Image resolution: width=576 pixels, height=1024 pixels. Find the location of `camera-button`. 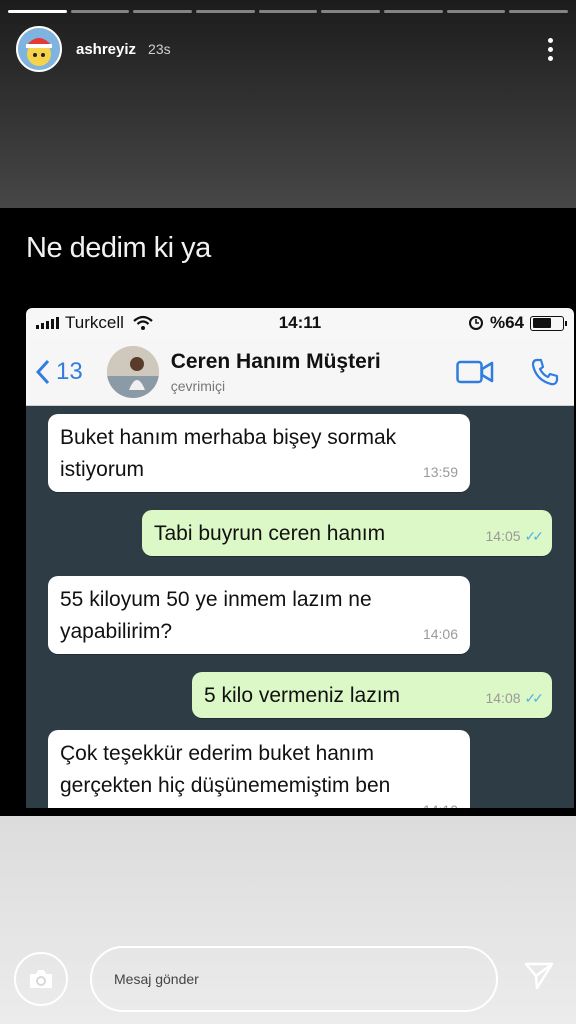

camera-button is located at coordinates (41, 979).